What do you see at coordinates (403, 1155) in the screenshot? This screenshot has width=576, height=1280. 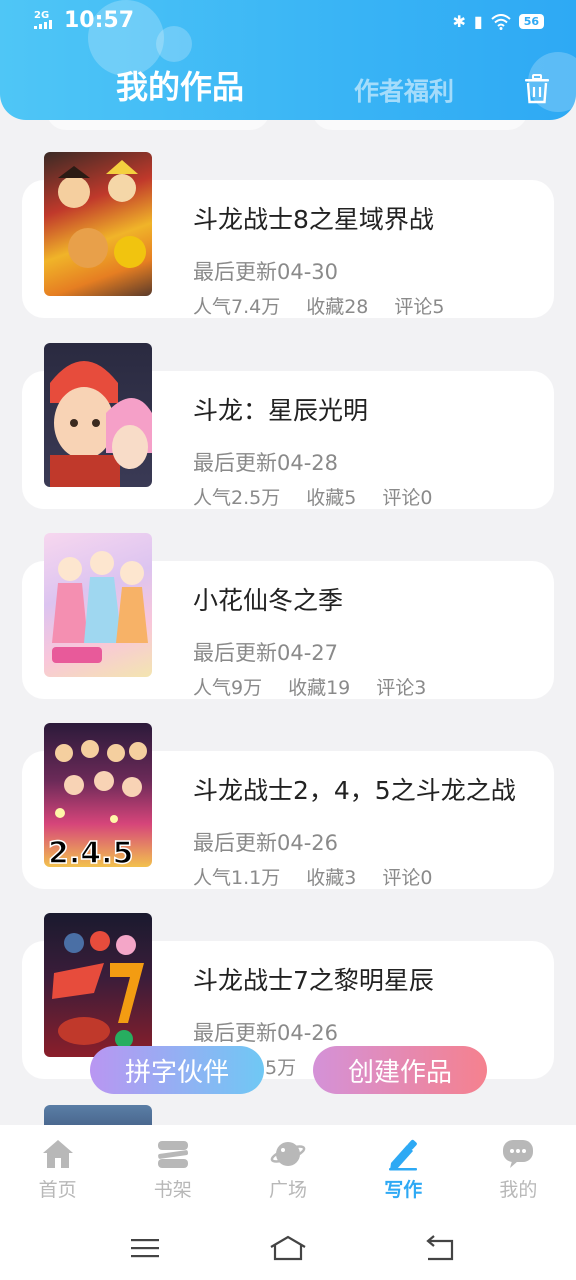 I see `pen-icon` at bounding box center [403, 1155].